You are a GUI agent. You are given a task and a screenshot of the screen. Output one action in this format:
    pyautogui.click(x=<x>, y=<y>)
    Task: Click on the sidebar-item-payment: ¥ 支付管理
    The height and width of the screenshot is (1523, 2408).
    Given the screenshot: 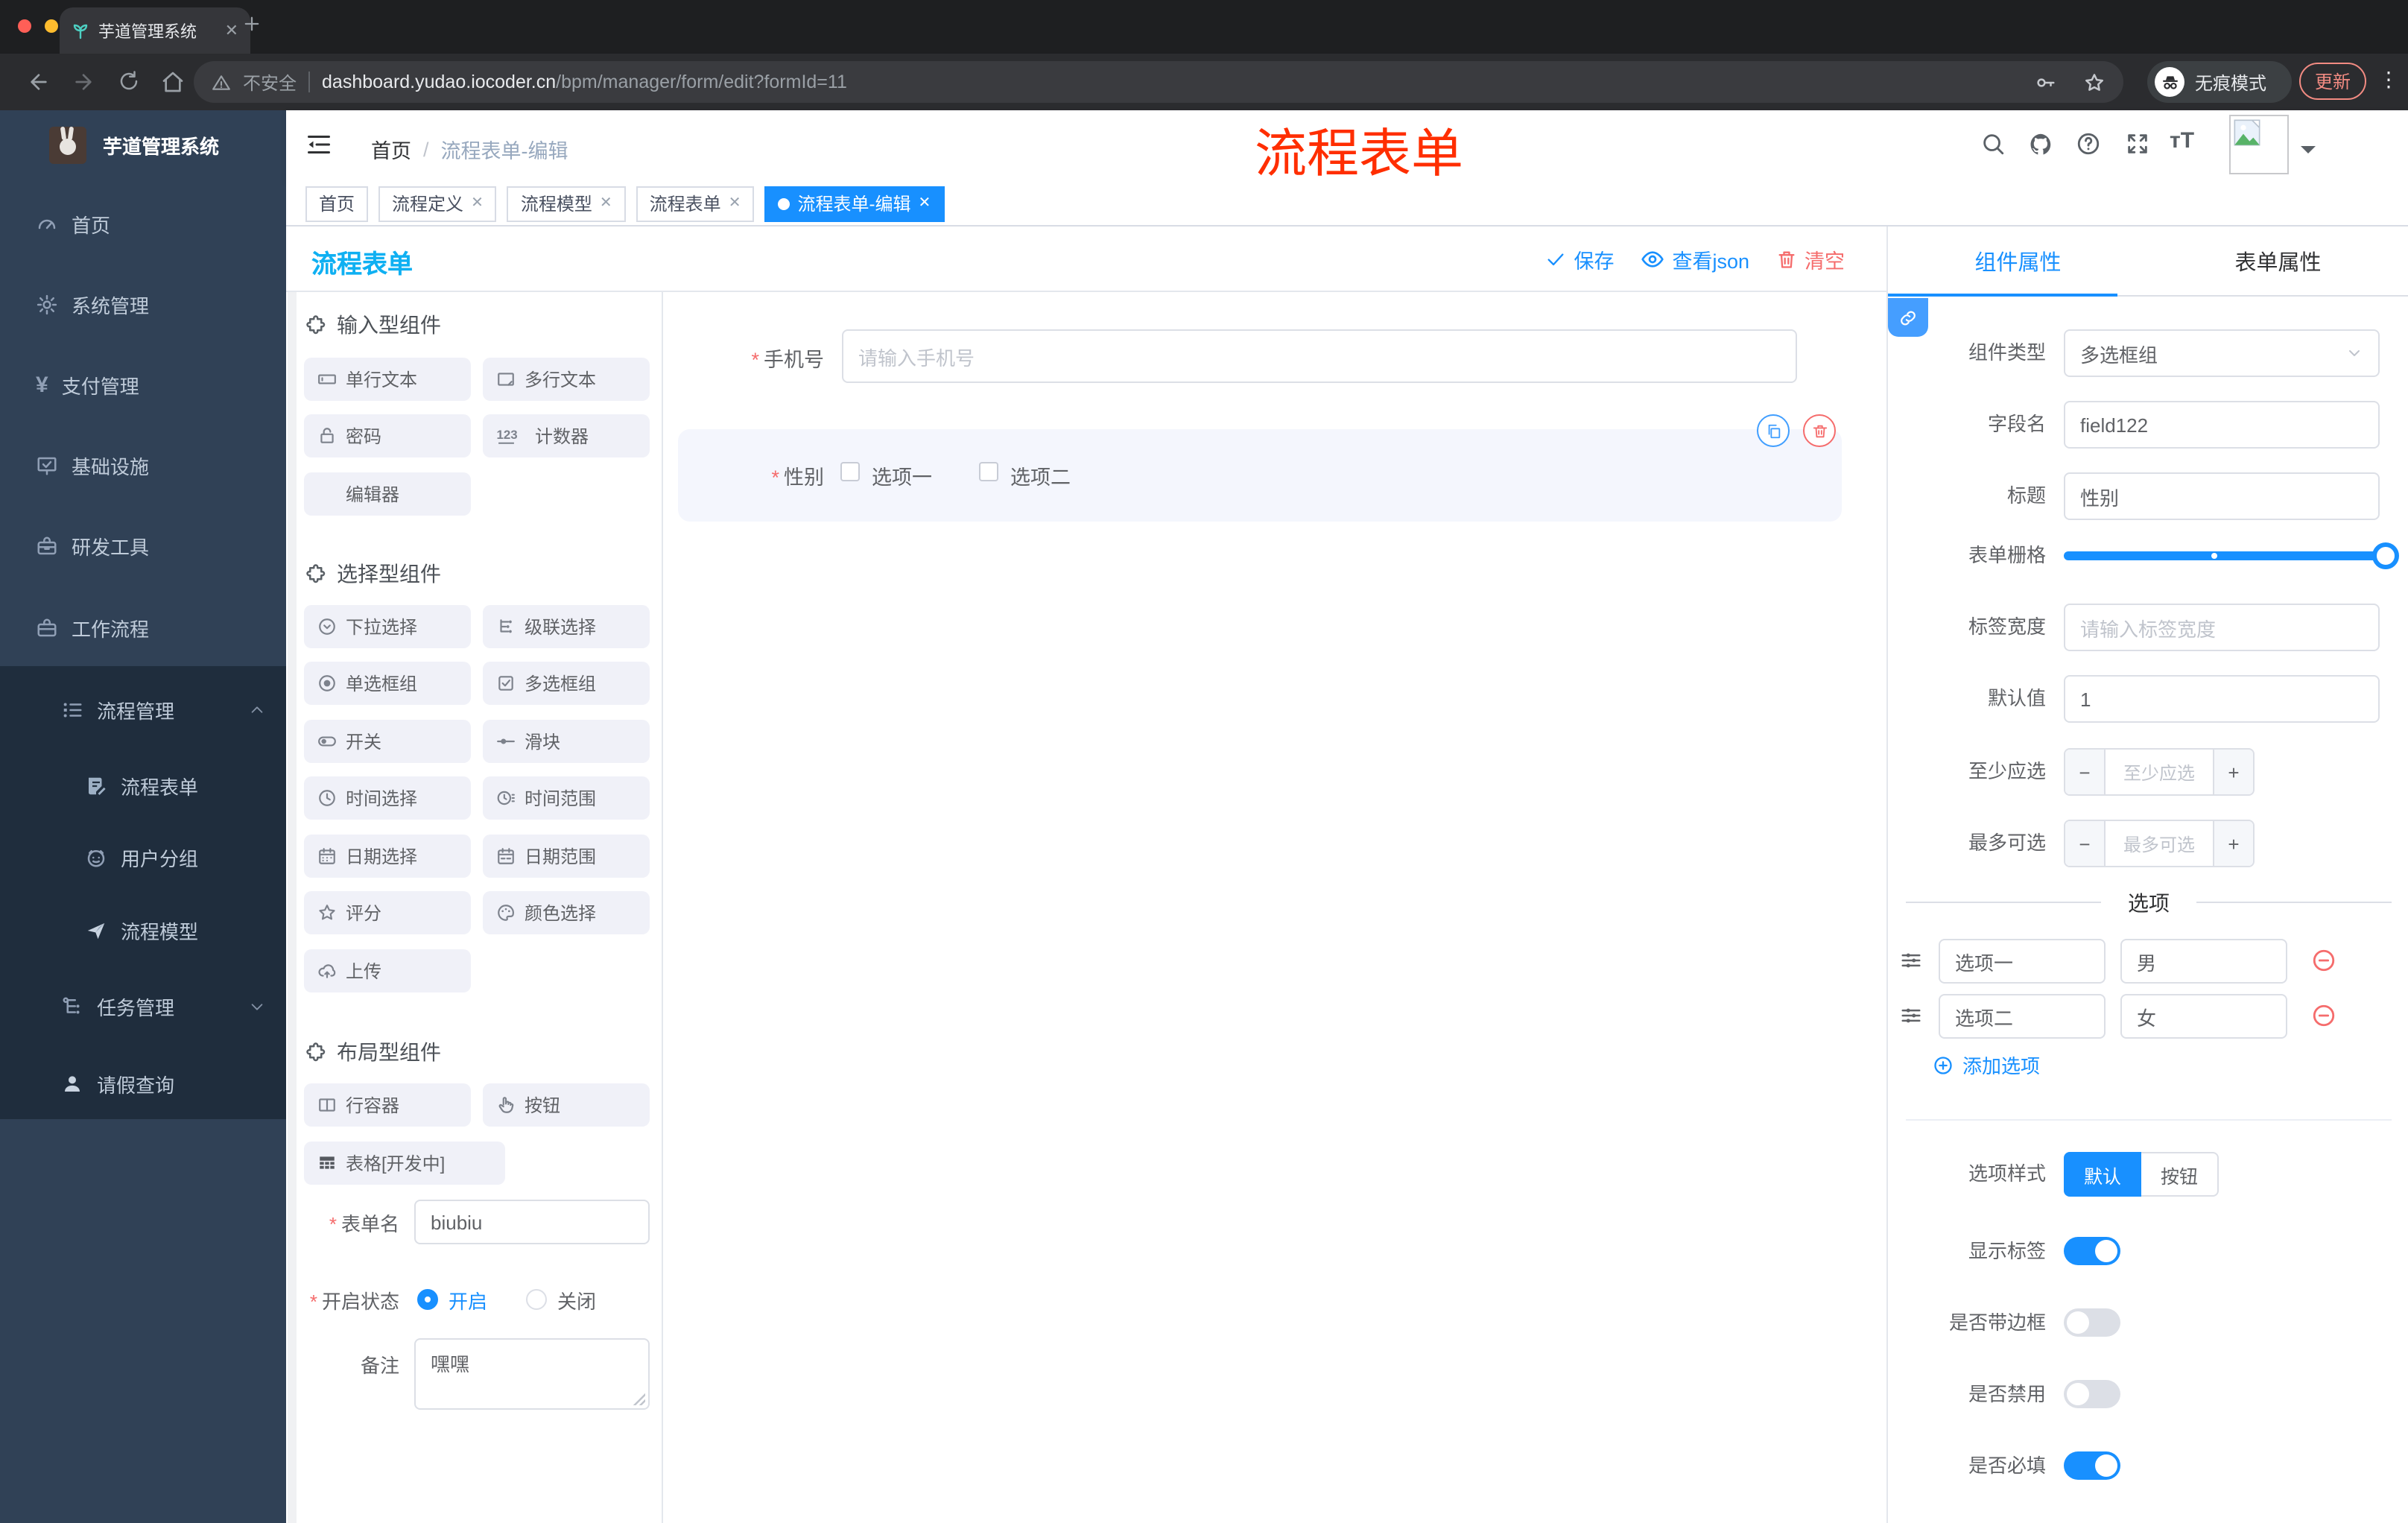 What is the action you would take?
    pyautogui.click(x=161, y=385)
    